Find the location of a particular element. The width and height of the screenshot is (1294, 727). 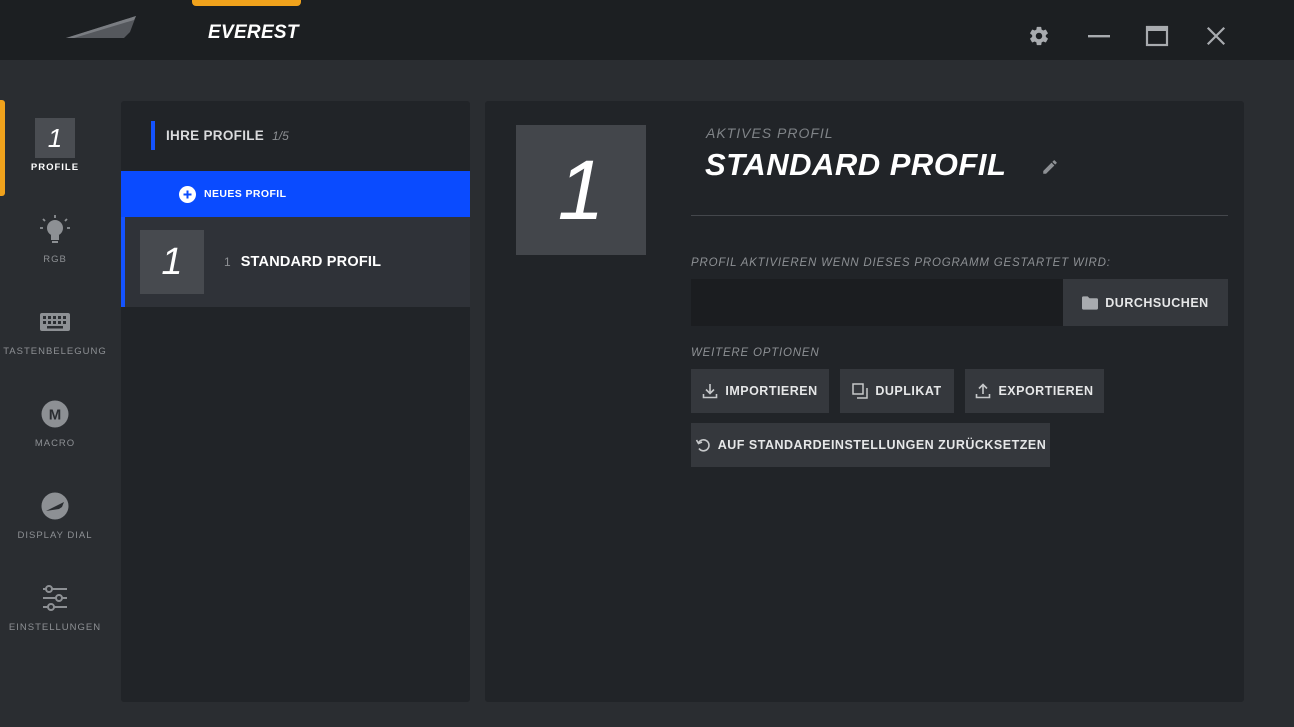

sliders-icon is located at coordinates (55, 598).